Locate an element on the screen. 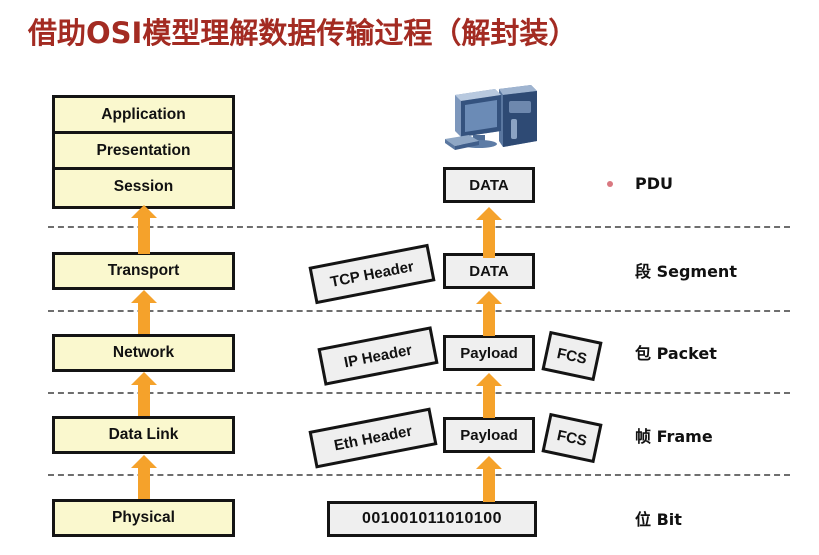 This screenshot has width=819, height=555. osi-layer-presentation: Presentation is located at coordinates (143, 152).